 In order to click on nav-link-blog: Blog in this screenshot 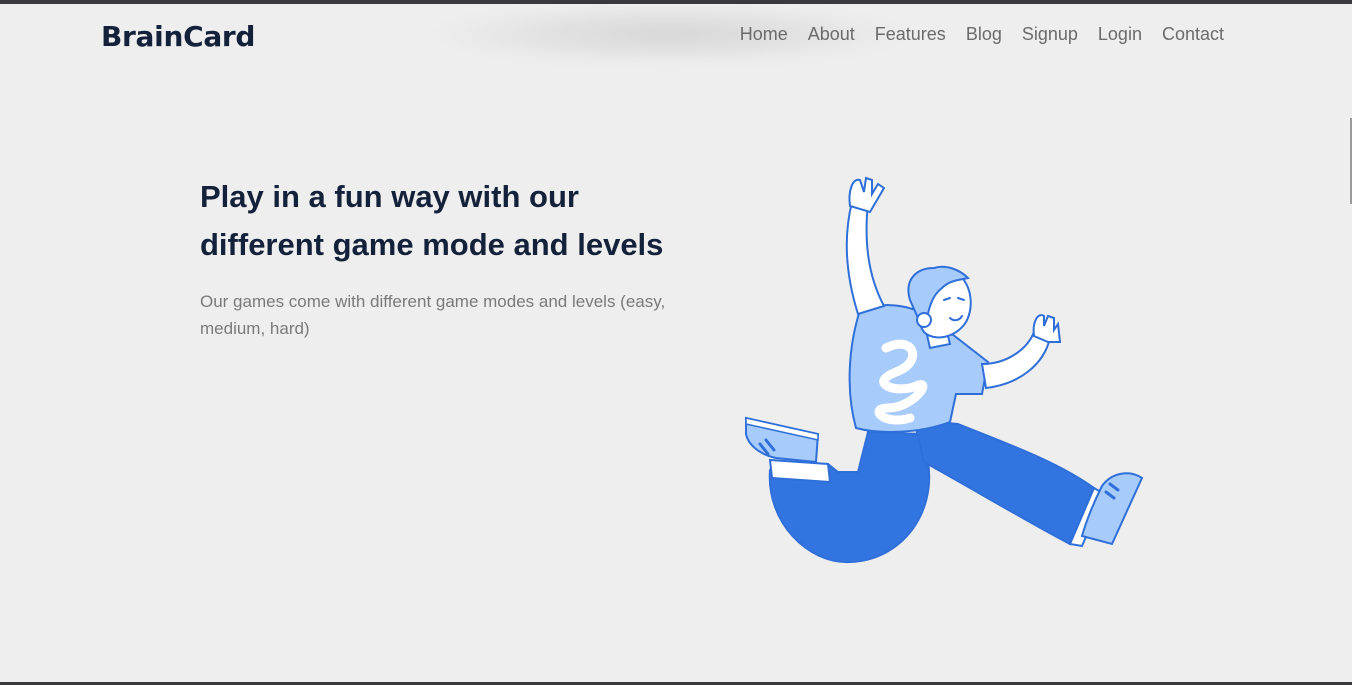, I will do `click(984, 34)`.